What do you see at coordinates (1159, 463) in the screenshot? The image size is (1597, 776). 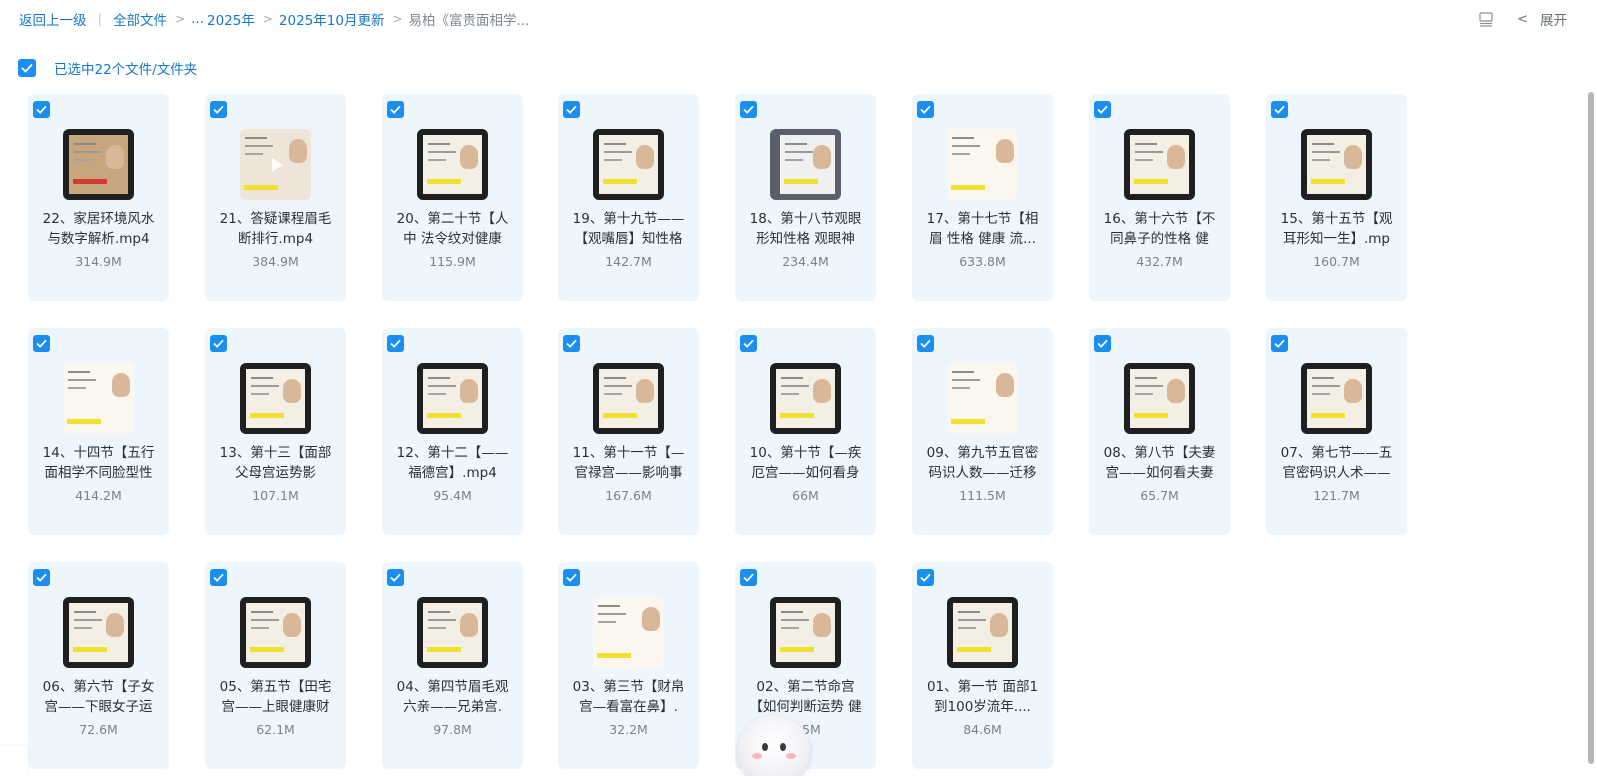 I see `file-name: 08、第八节【夫妻宫——如何看夫妻` at bounding box center [1159, 463].